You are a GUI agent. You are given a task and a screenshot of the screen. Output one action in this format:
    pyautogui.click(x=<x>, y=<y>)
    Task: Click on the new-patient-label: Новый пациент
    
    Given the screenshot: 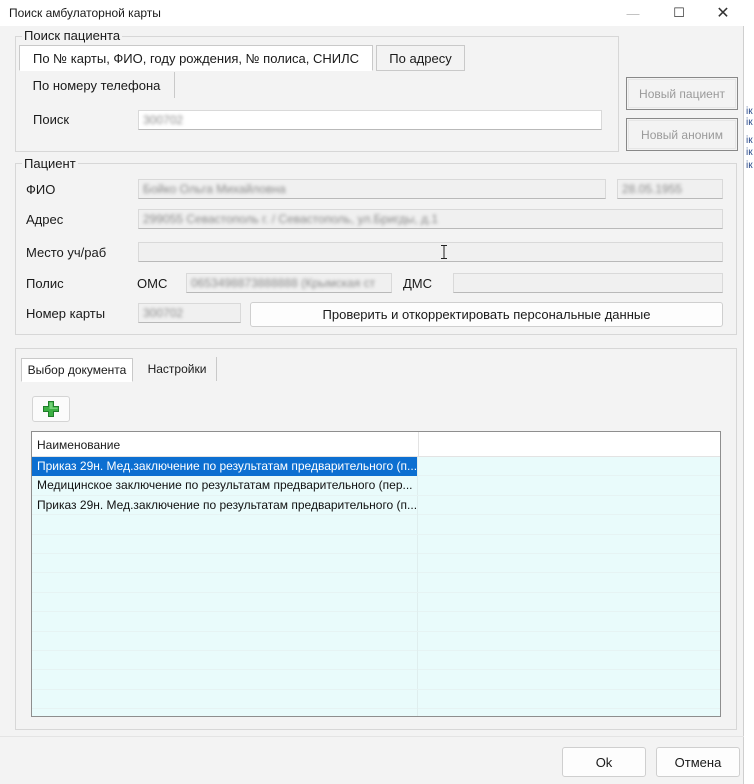 What is the action you would take?
    pyautogui.click(x=682, y=93)
    